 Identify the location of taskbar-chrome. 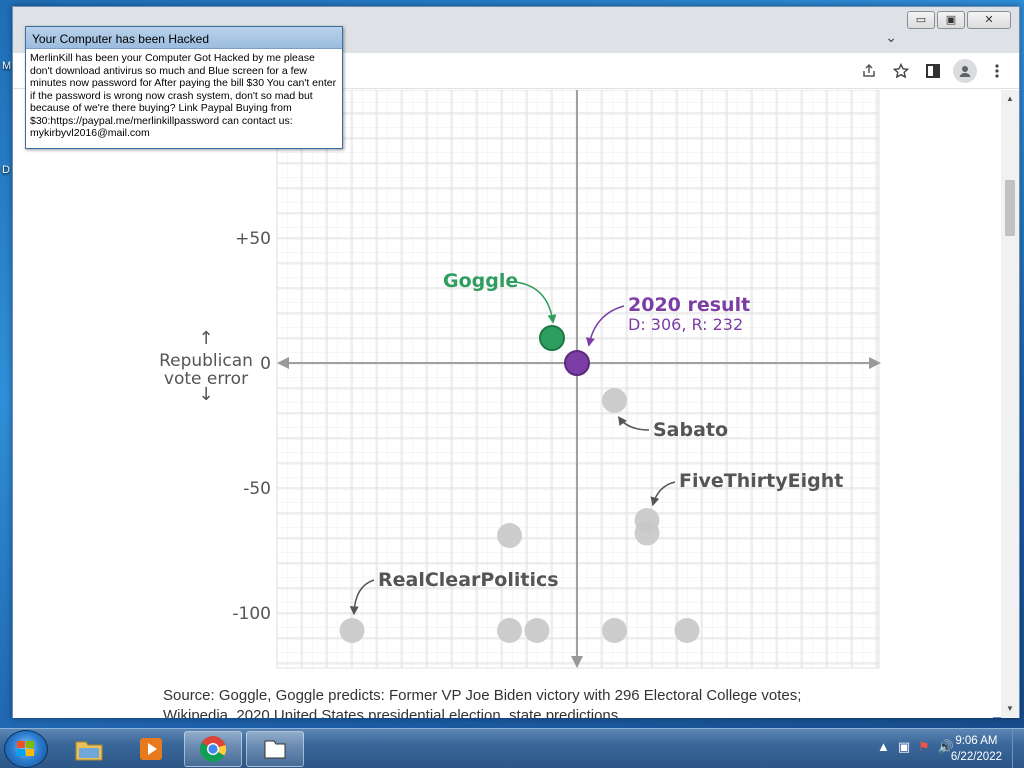
(213, 749).